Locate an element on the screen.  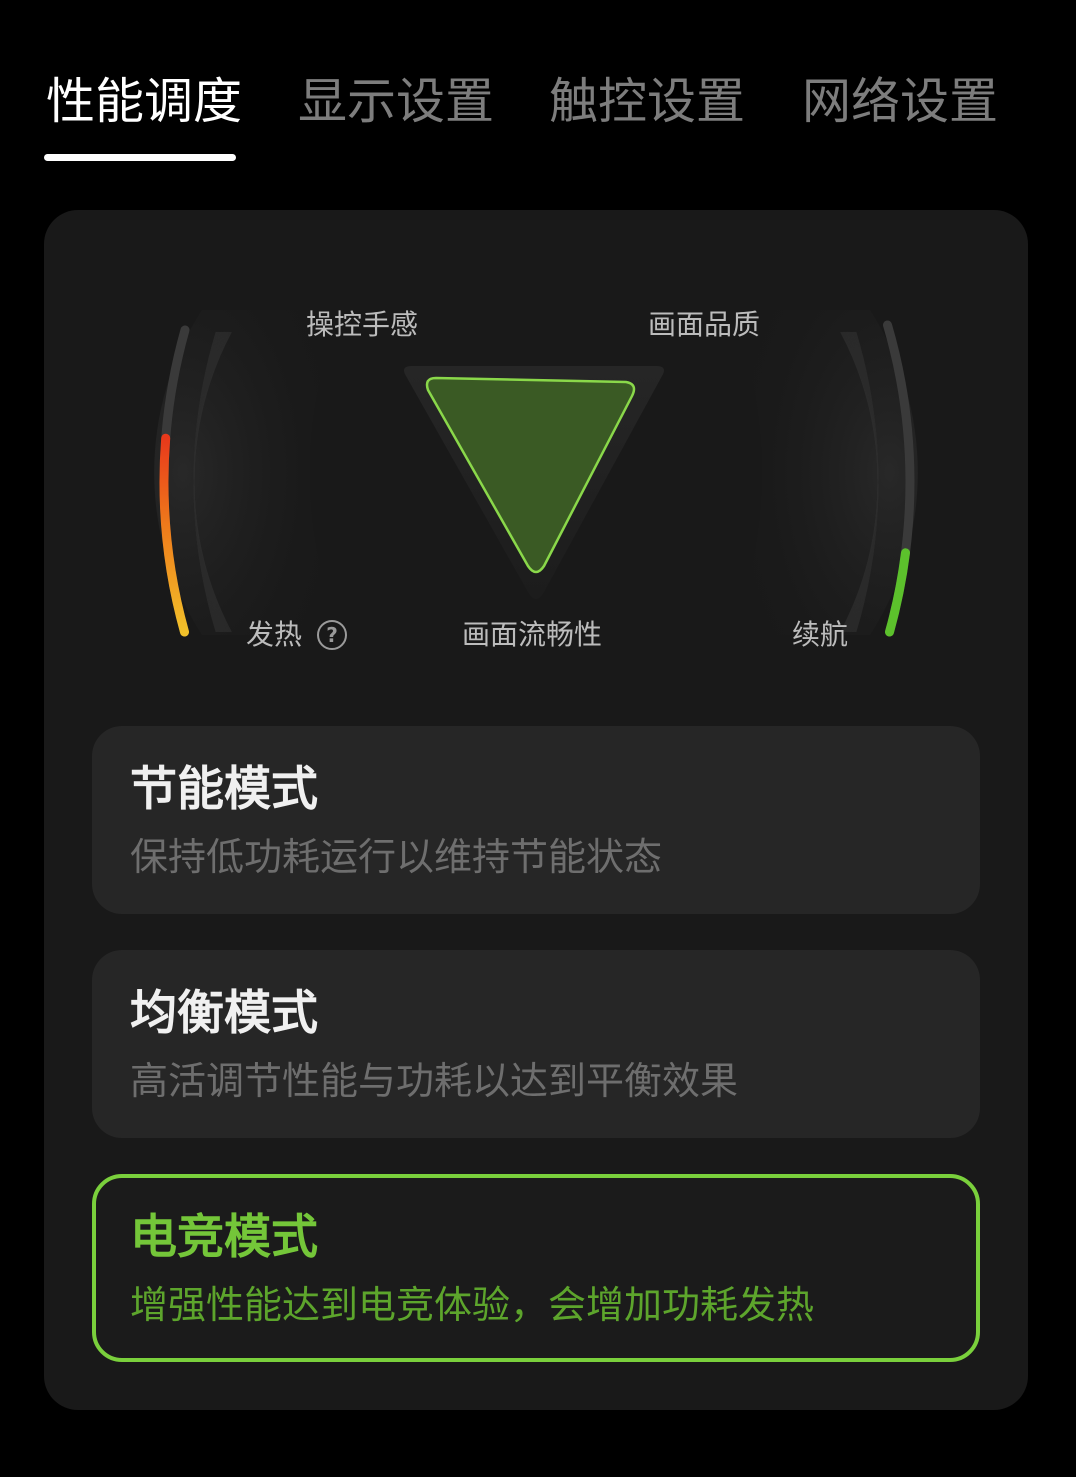
label-battery: 续航 is located at coordinates (820, 634).